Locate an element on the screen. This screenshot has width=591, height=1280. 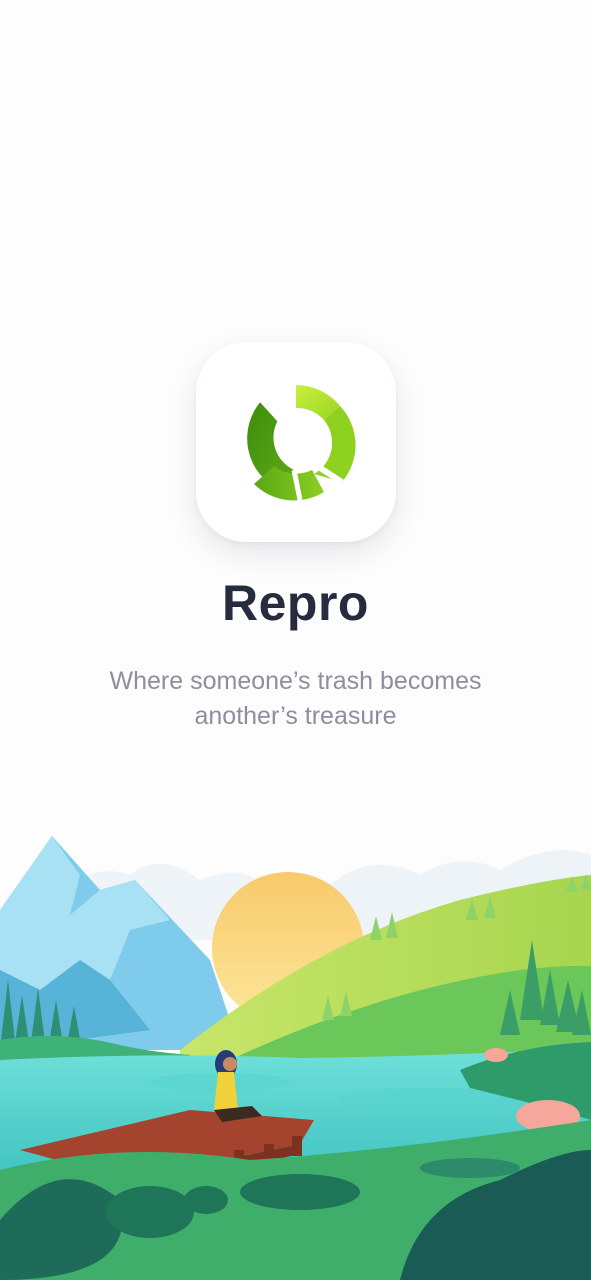
app-title: Repro is located at coordinates (295, 603).